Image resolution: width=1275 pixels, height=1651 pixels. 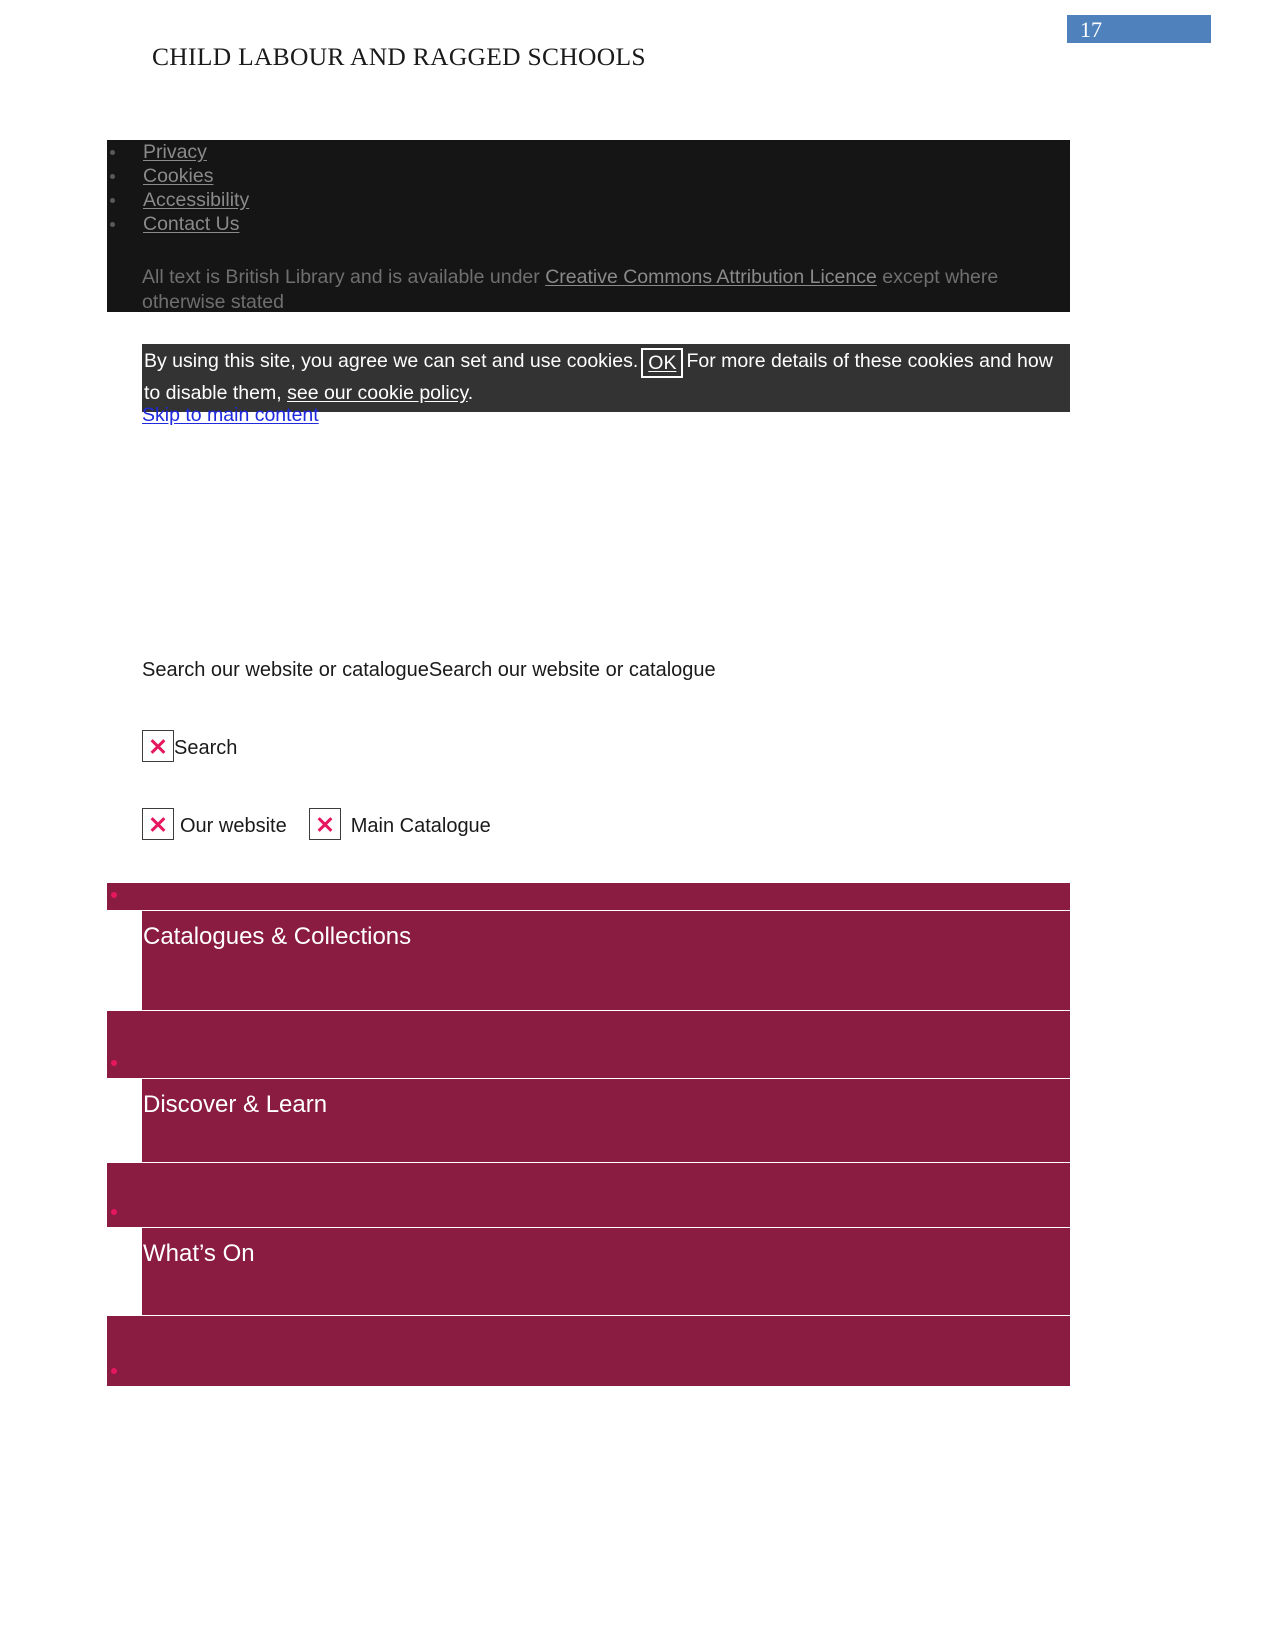 I want to click on creative-commons-link: Creative Commons Attribution Licence, so click(x=711, y=277).